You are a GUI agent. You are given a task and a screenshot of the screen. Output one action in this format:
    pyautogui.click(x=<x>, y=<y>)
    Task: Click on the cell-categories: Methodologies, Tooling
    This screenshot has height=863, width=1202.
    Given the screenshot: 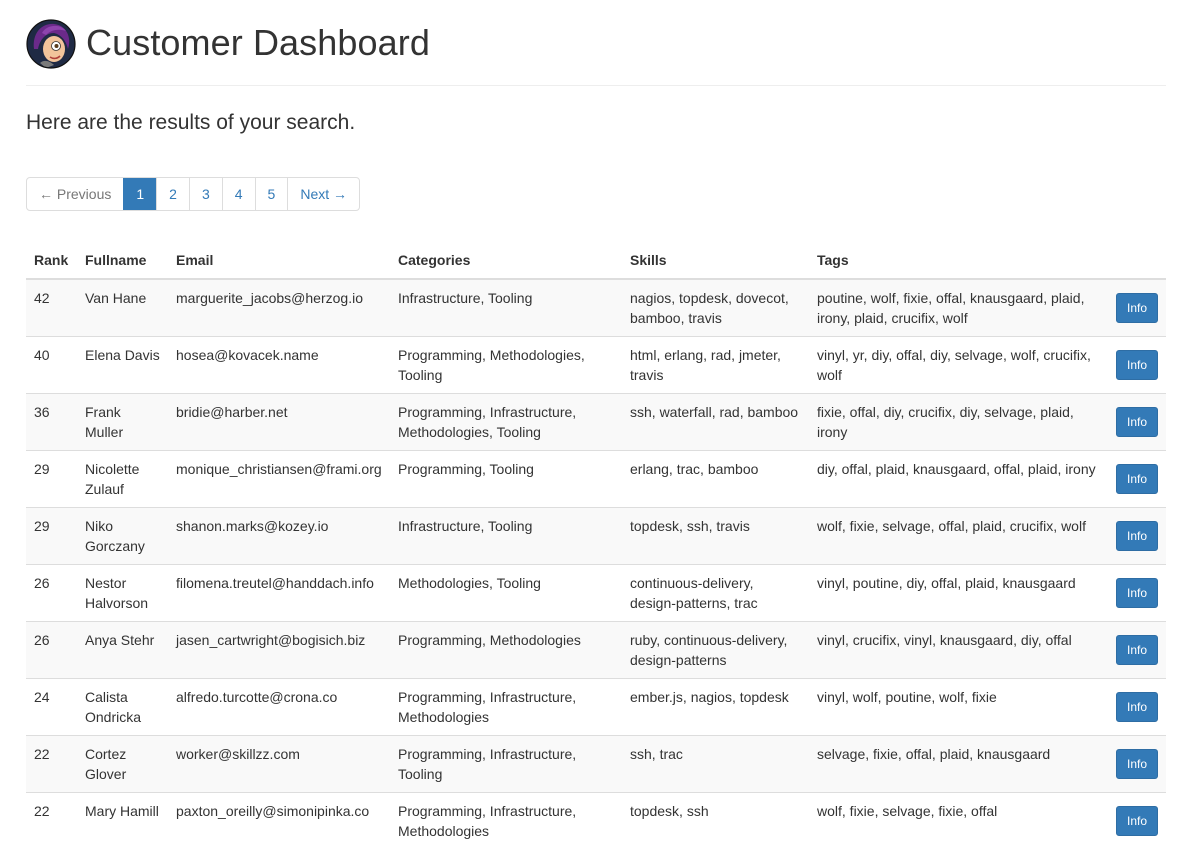 What is the action you would take?
    pyautogui.click(x=506, y=593)
    